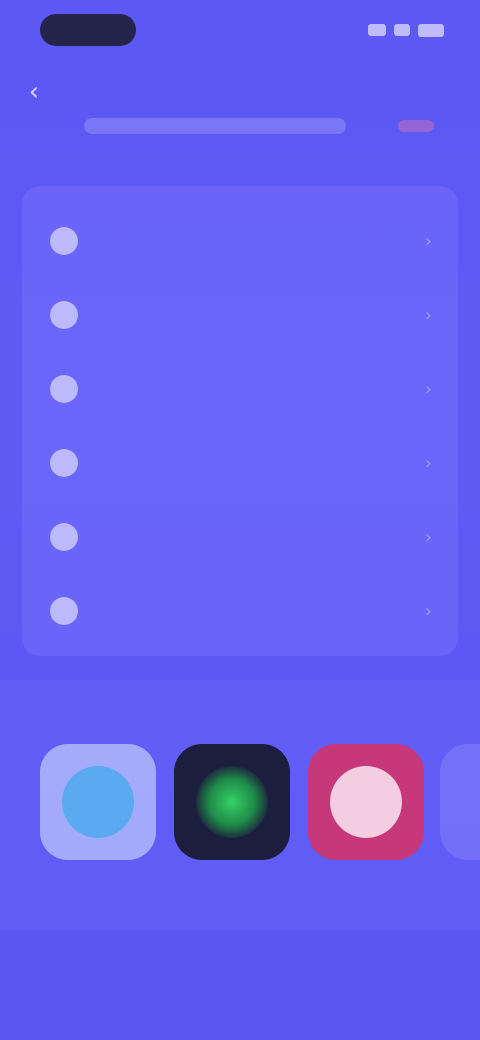 This screenshot has height=1040, width=480. Describe the element at coordinates (240, 241) in the screenshot. I see `menu-item-1: ›` at that location.